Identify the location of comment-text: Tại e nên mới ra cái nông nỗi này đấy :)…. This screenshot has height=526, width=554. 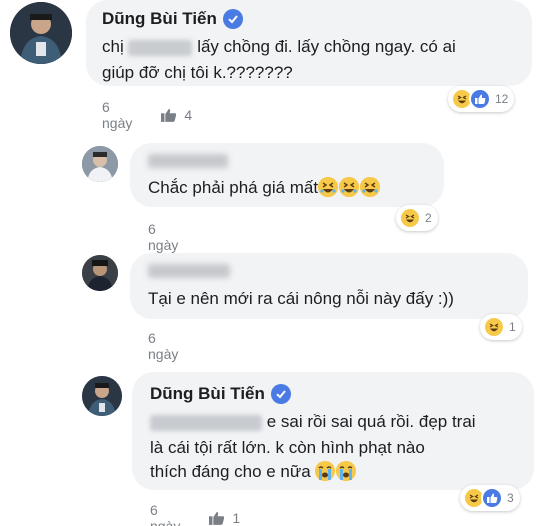
(301, 298).